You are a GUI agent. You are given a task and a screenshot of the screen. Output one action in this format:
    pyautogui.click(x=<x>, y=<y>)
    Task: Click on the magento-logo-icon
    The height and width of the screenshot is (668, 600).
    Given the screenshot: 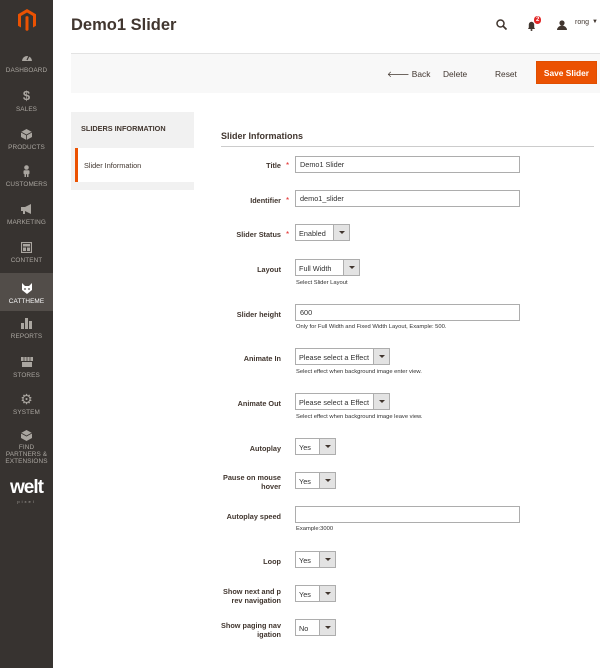 What is the action you would take?
    pyautogui.click(x=26, y=20)
    